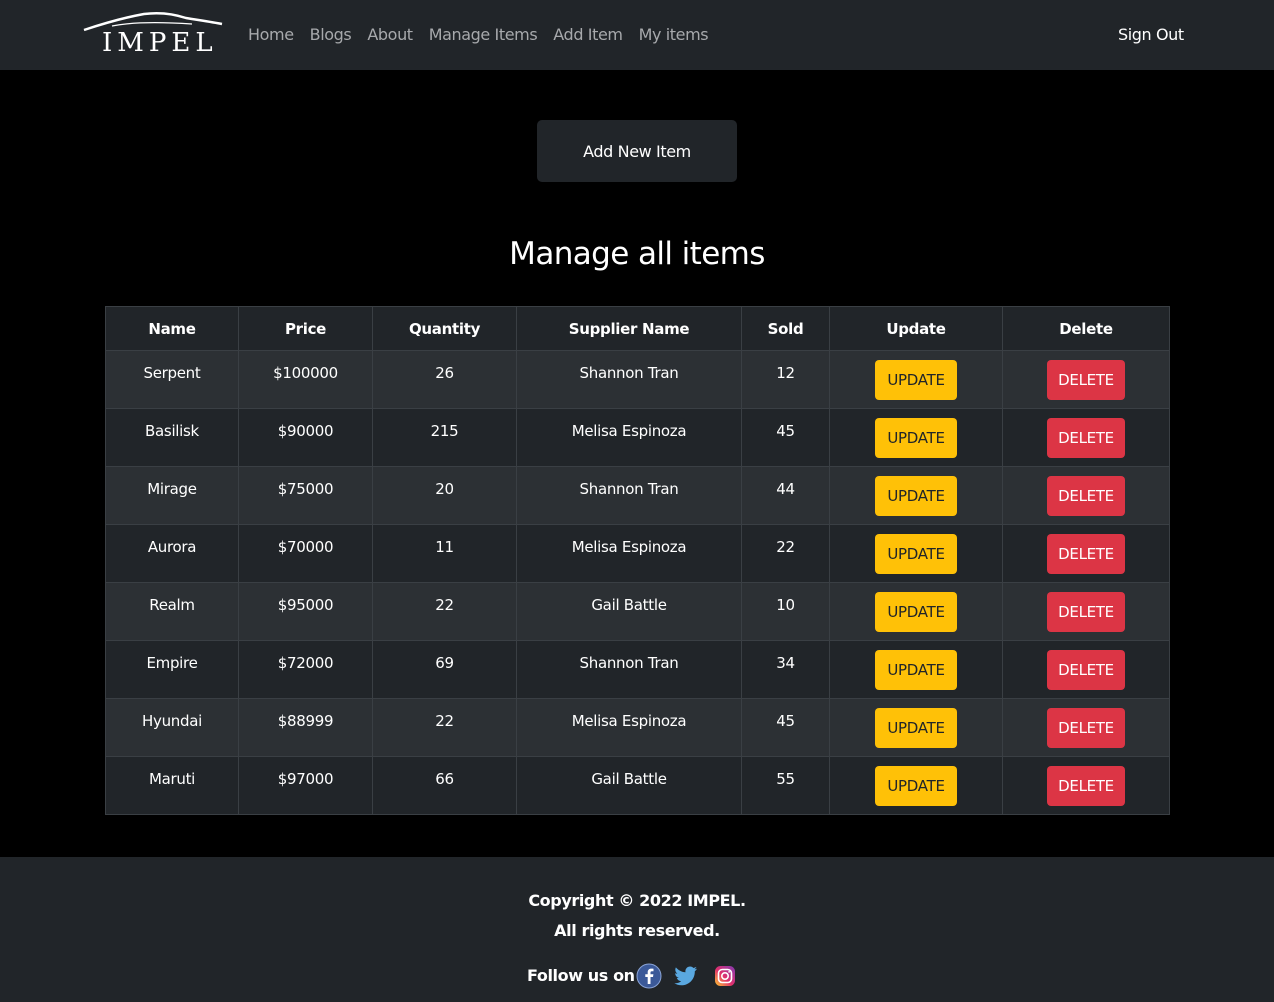 This screenshot has height=1002, width=1274. I want to click on cell-name: Empire, so click(172, 669).